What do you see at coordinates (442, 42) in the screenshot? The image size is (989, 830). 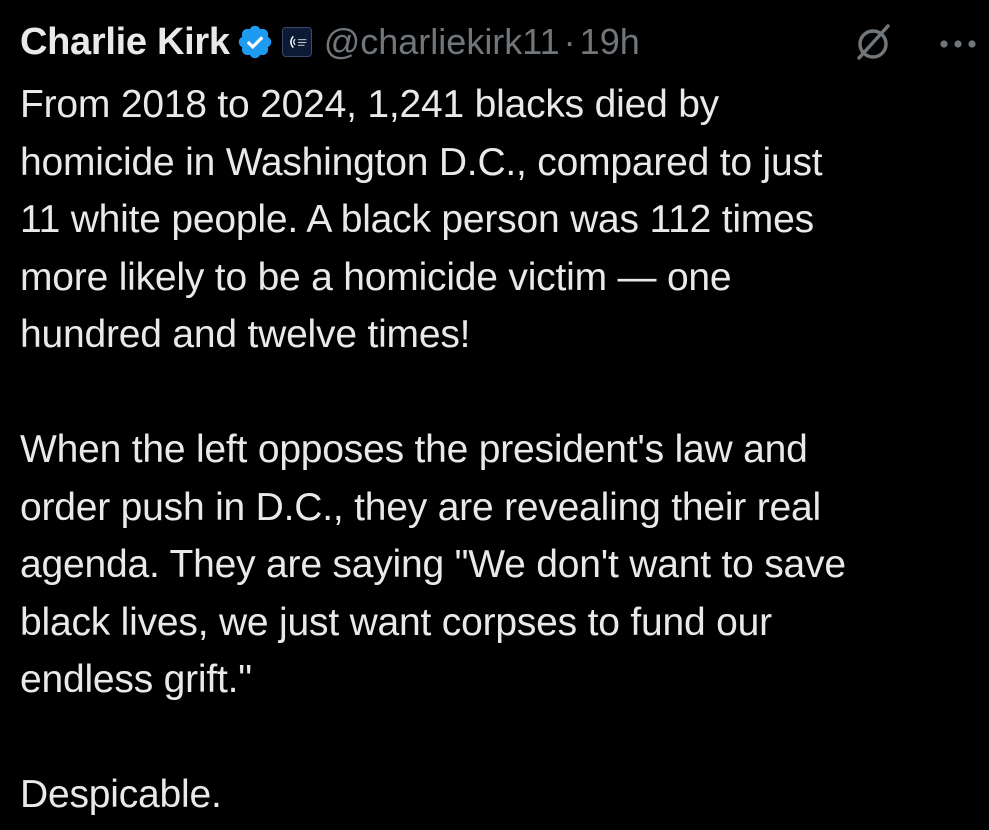 I see `author-handle: @charliekirk11` at bounding box center [442, 42].